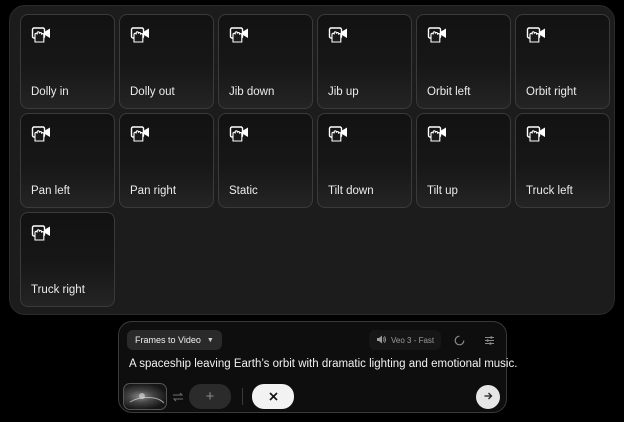 This screenshot has width=624, height=422. I want to click on model-selector: Veo 3 - Fast, so click(405, 340).